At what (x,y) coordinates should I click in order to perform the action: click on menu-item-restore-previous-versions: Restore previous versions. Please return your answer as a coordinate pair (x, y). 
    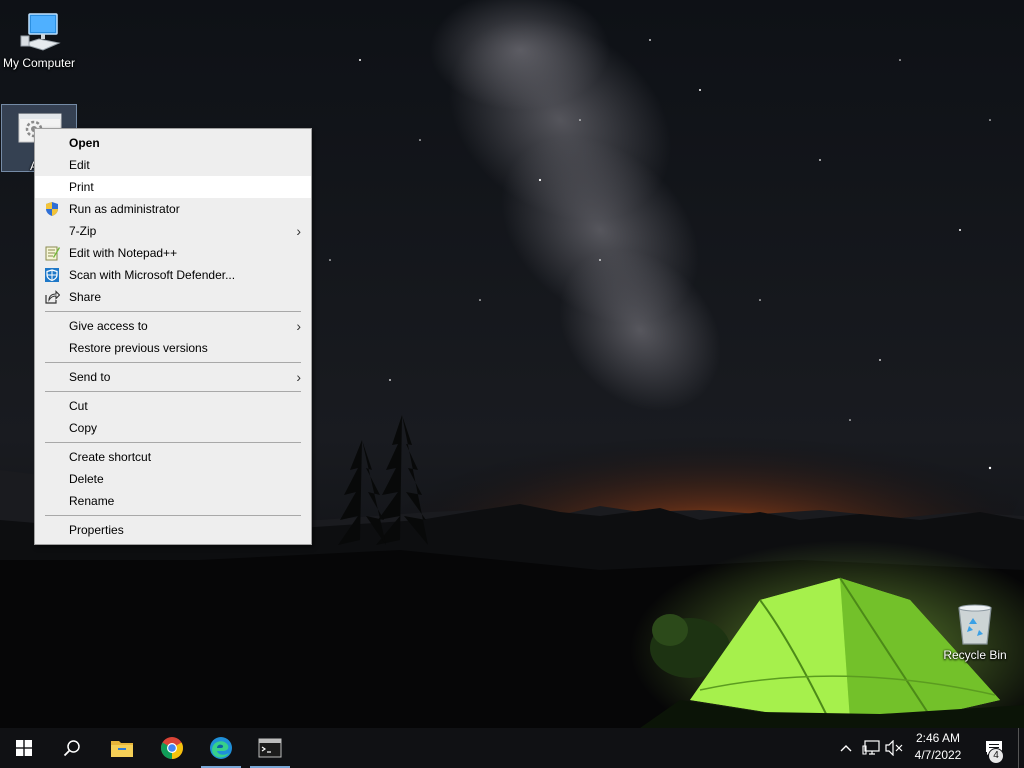
    Looking at the image, I should click on (173, 348).